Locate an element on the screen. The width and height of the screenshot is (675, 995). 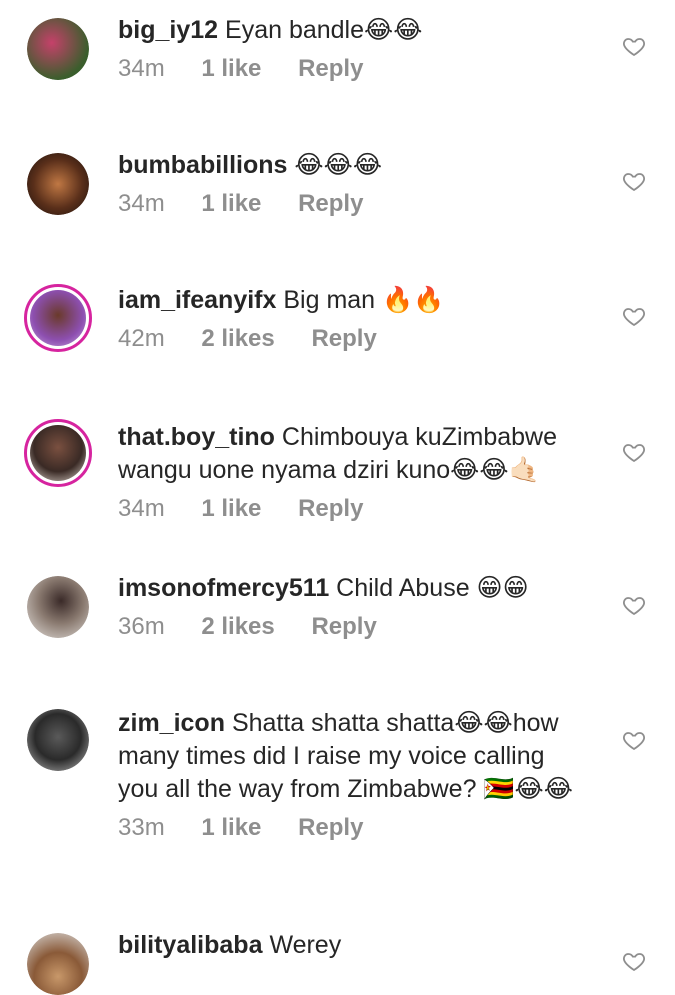
username: that.boy_tino is located at coordinates (196, 437).